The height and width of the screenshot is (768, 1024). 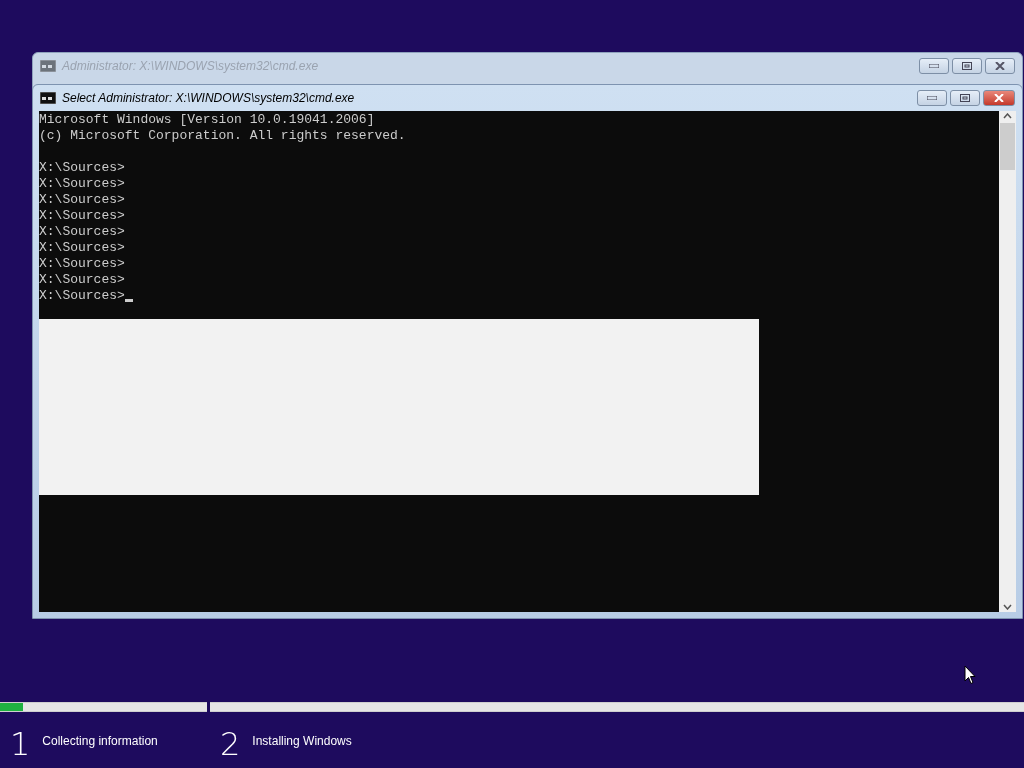 What do you see at coordinates (1007, 361) in the screenshot?
I see `scrollbar` at bounding box center [1007, 361].